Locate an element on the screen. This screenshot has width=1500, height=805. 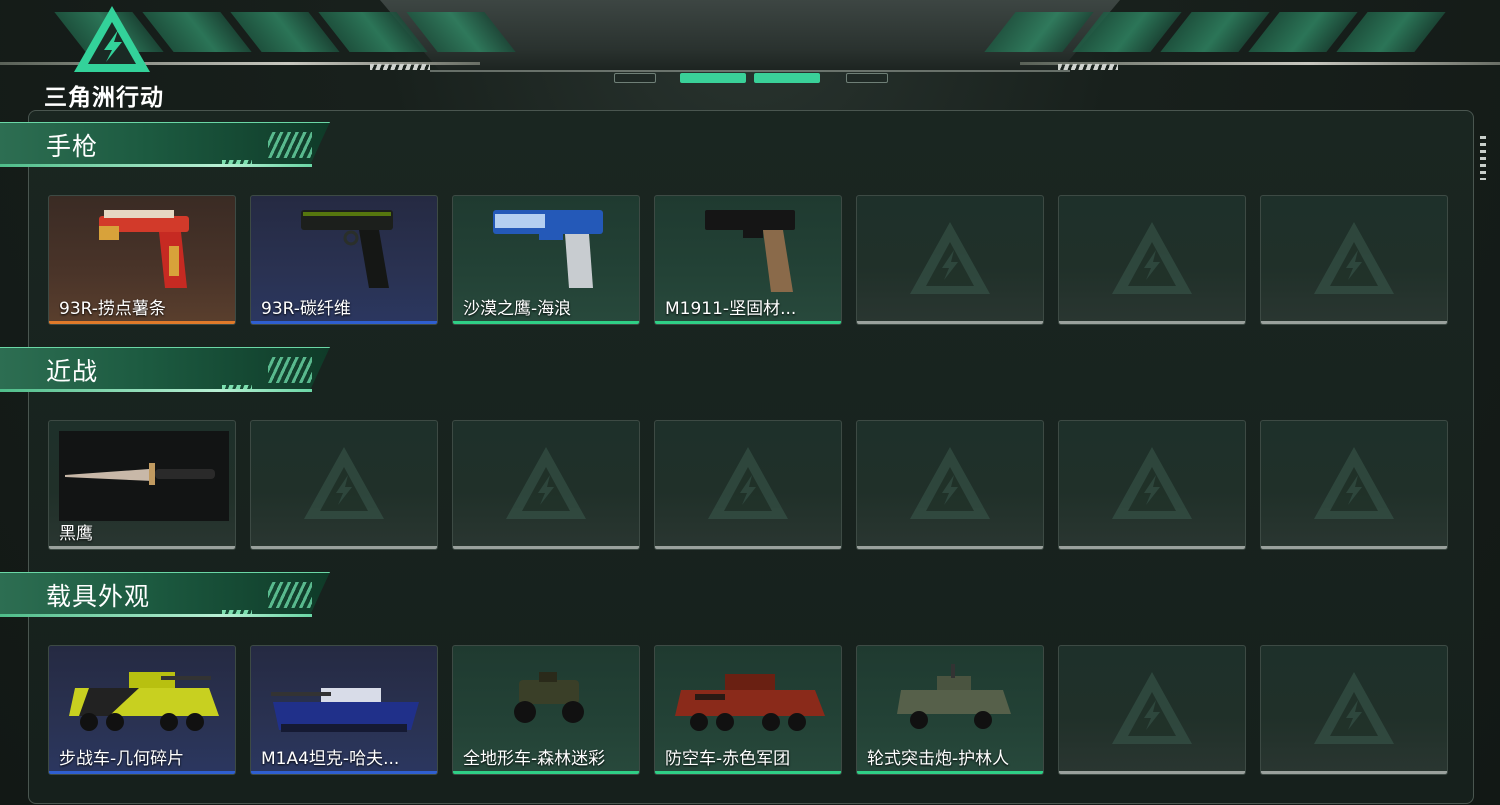
item-card-ifv-geometric: 步战车-几何碎片 is located at coordinates (142, 710).